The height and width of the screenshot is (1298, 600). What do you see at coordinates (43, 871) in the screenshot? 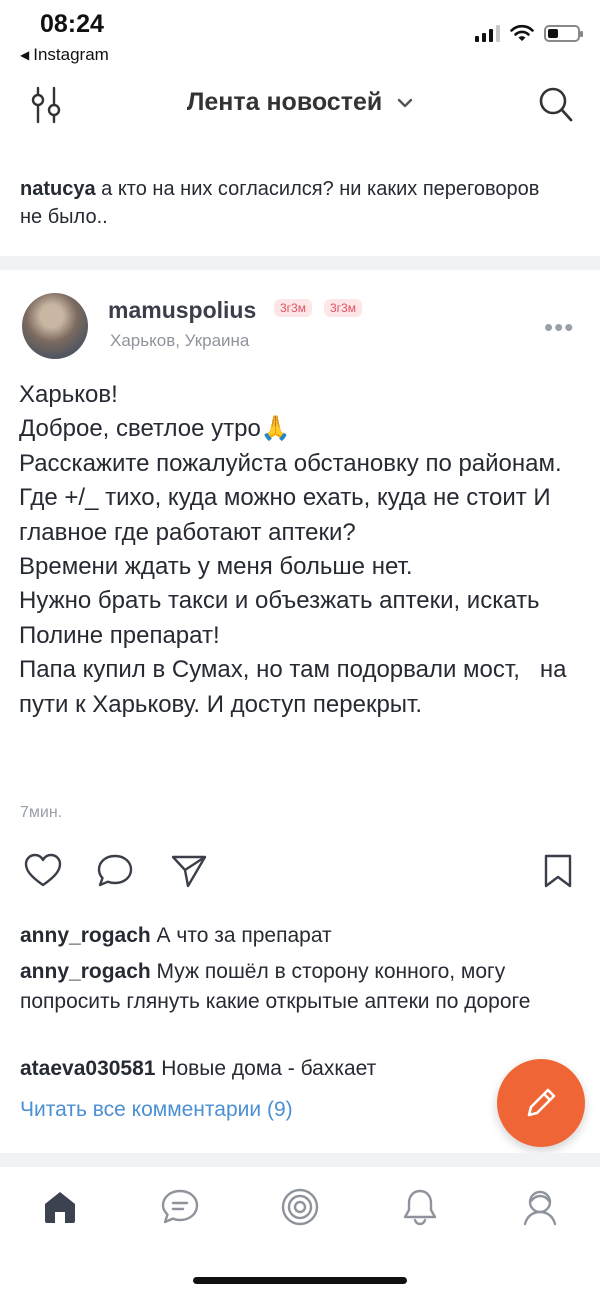
I see `heart-icon` at bounding box center [43, 871].